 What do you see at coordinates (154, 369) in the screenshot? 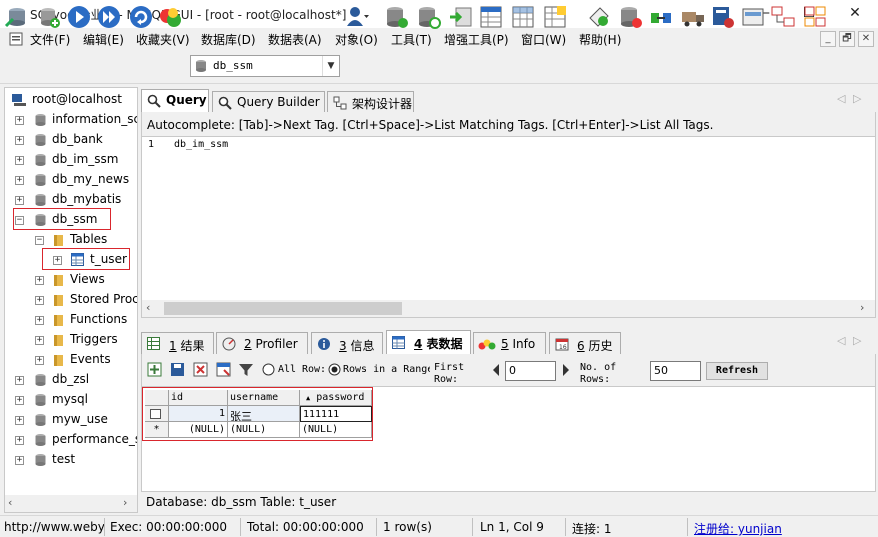
I see `insert-row-icon` at bounding box center [154, 369].